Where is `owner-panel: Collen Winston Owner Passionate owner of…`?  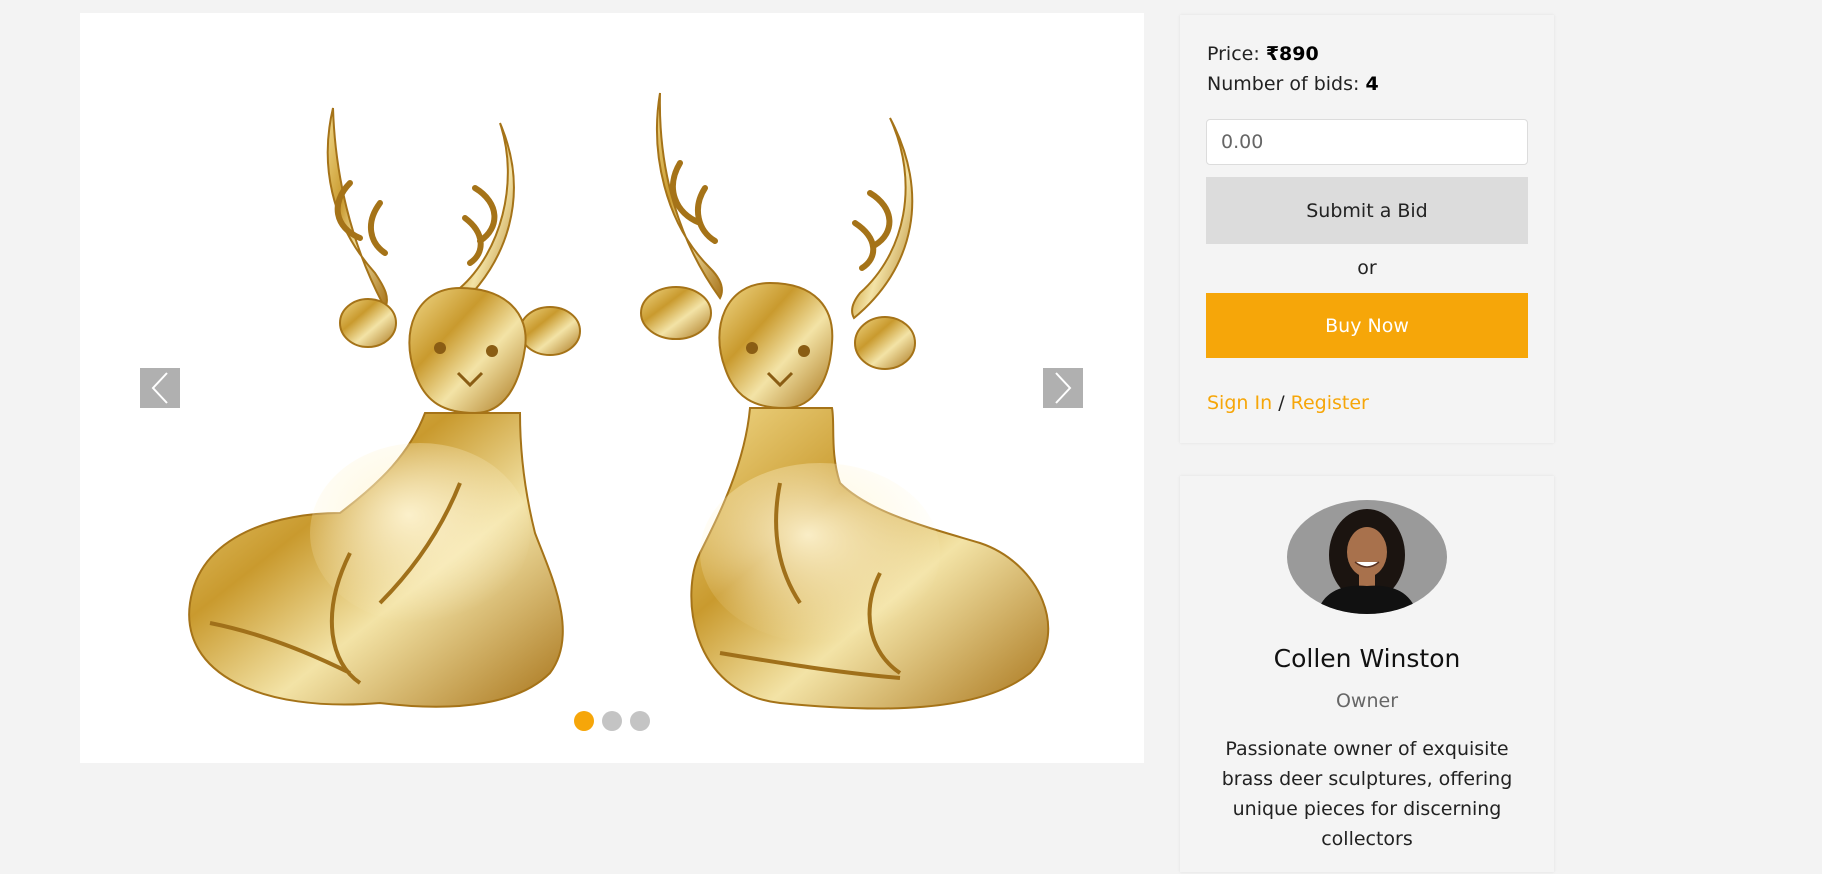
owner-panel: Collen Winston Owner Passionate owner of… is located at coordinates (1367, 674).